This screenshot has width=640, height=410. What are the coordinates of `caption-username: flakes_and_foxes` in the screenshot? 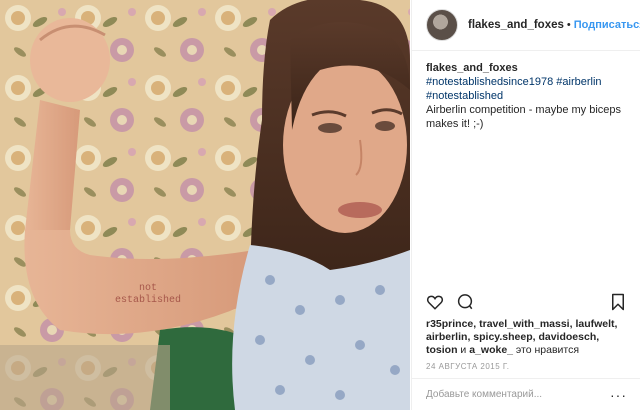 It's located at (472, 68).